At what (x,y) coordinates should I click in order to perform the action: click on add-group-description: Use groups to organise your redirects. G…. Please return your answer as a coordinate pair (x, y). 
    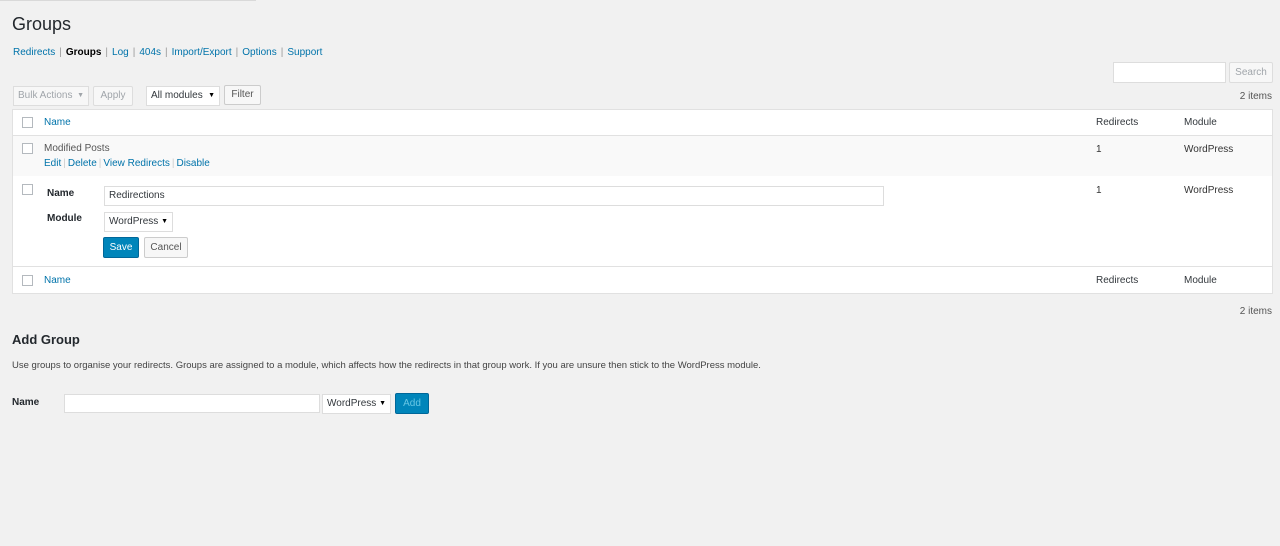
    Looking at the image, I should click on (386, 365).